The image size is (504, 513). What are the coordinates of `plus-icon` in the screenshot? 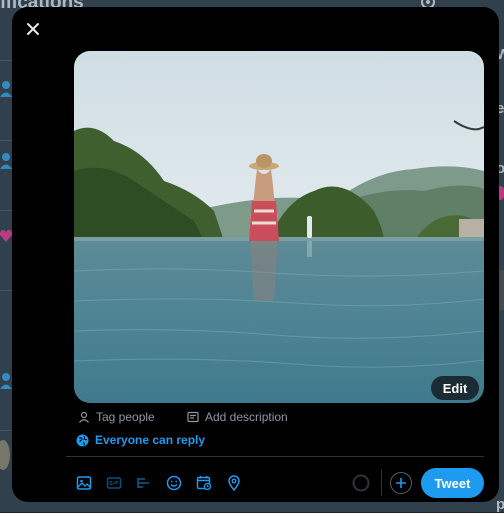 It's located at (401, 483).